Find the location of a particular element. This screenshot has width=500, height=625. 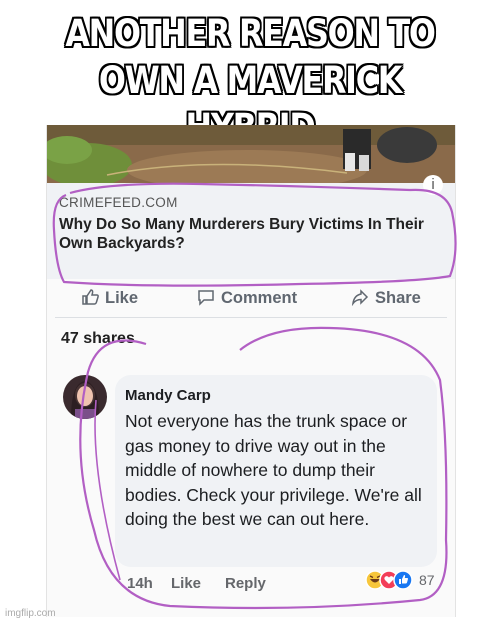

like-icon is located at coordinates (403, 580).